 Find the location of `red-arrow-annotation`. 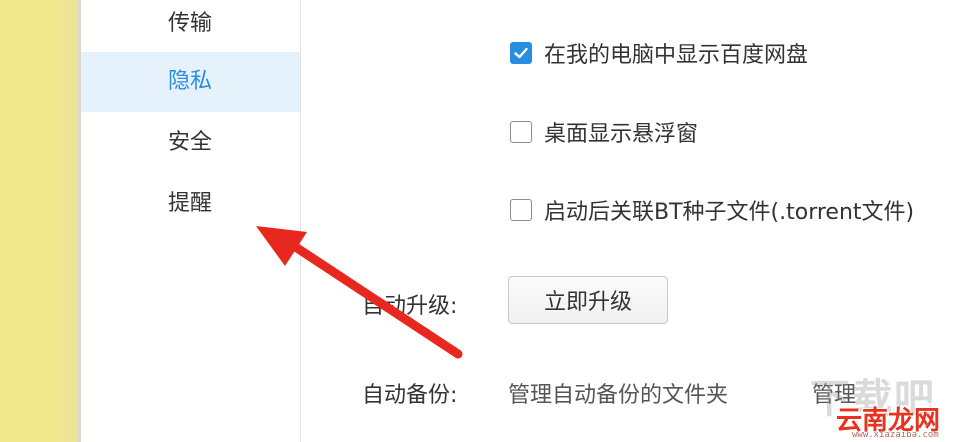

red-arrow-annotation is located at coordinates (359, 292).